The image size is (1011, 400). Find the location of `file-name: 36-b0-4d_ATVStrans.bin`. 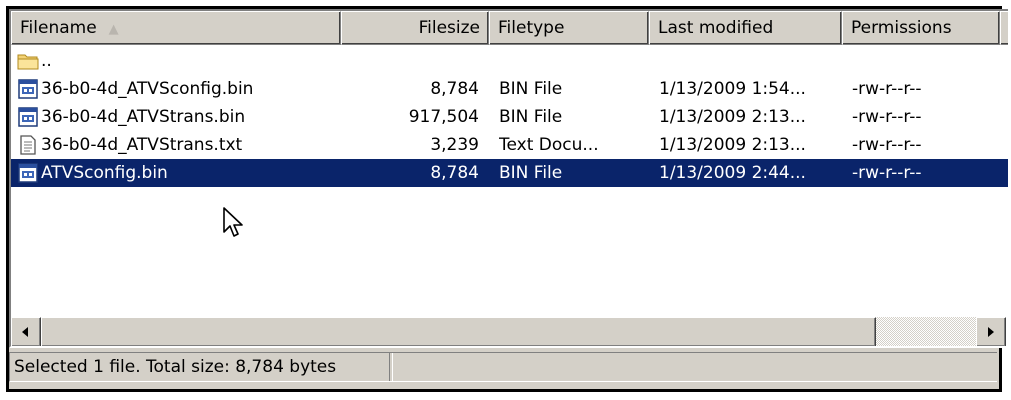

file-name: 36-b0-4d_ATVStrans.bin is located at coordinates (143, 117).